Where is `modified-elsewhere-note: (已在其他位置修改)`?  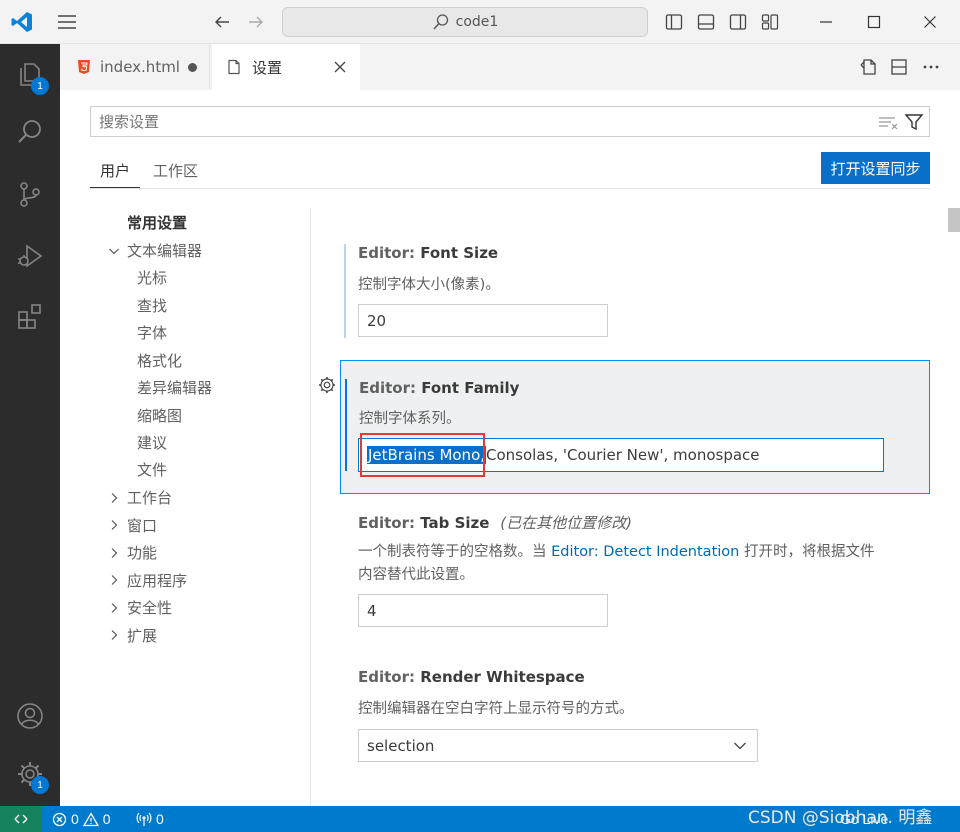 modified-elsewhere-note: (已在其他位置修改) is located at coordinates (566, 523).